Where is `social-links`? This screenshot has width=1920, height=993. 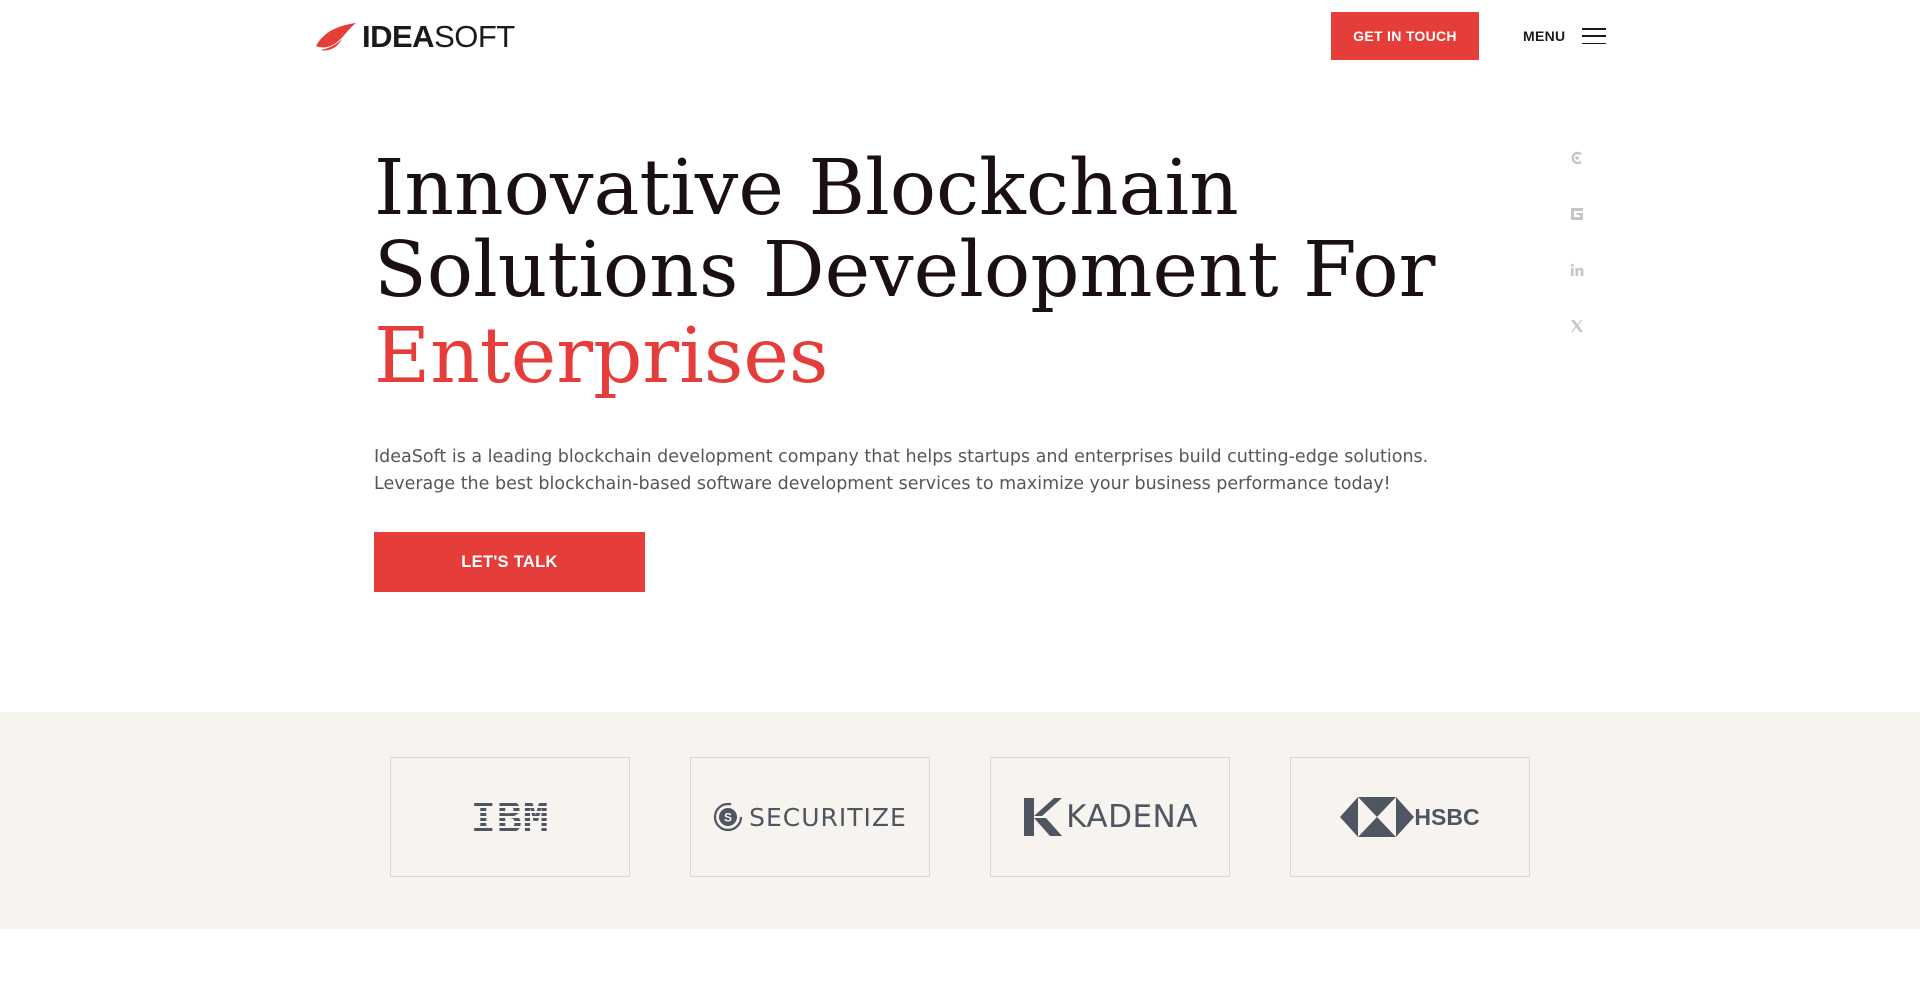 social-links is located at coordinates (1577, 260).